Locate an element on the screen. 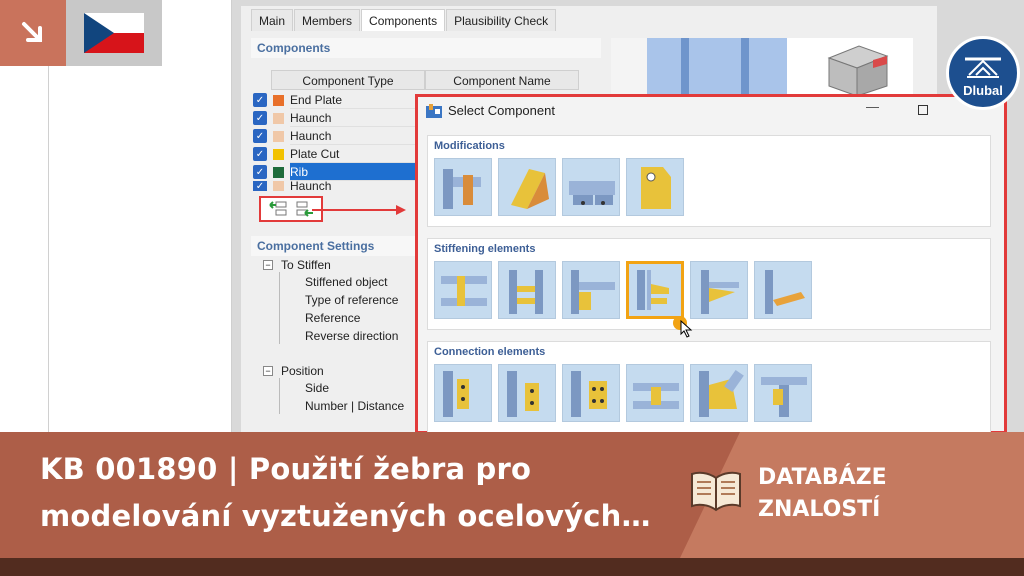 The width and height of the screenshot is (1024, 576). tab-components: Components is located at coordinates (403, 20).